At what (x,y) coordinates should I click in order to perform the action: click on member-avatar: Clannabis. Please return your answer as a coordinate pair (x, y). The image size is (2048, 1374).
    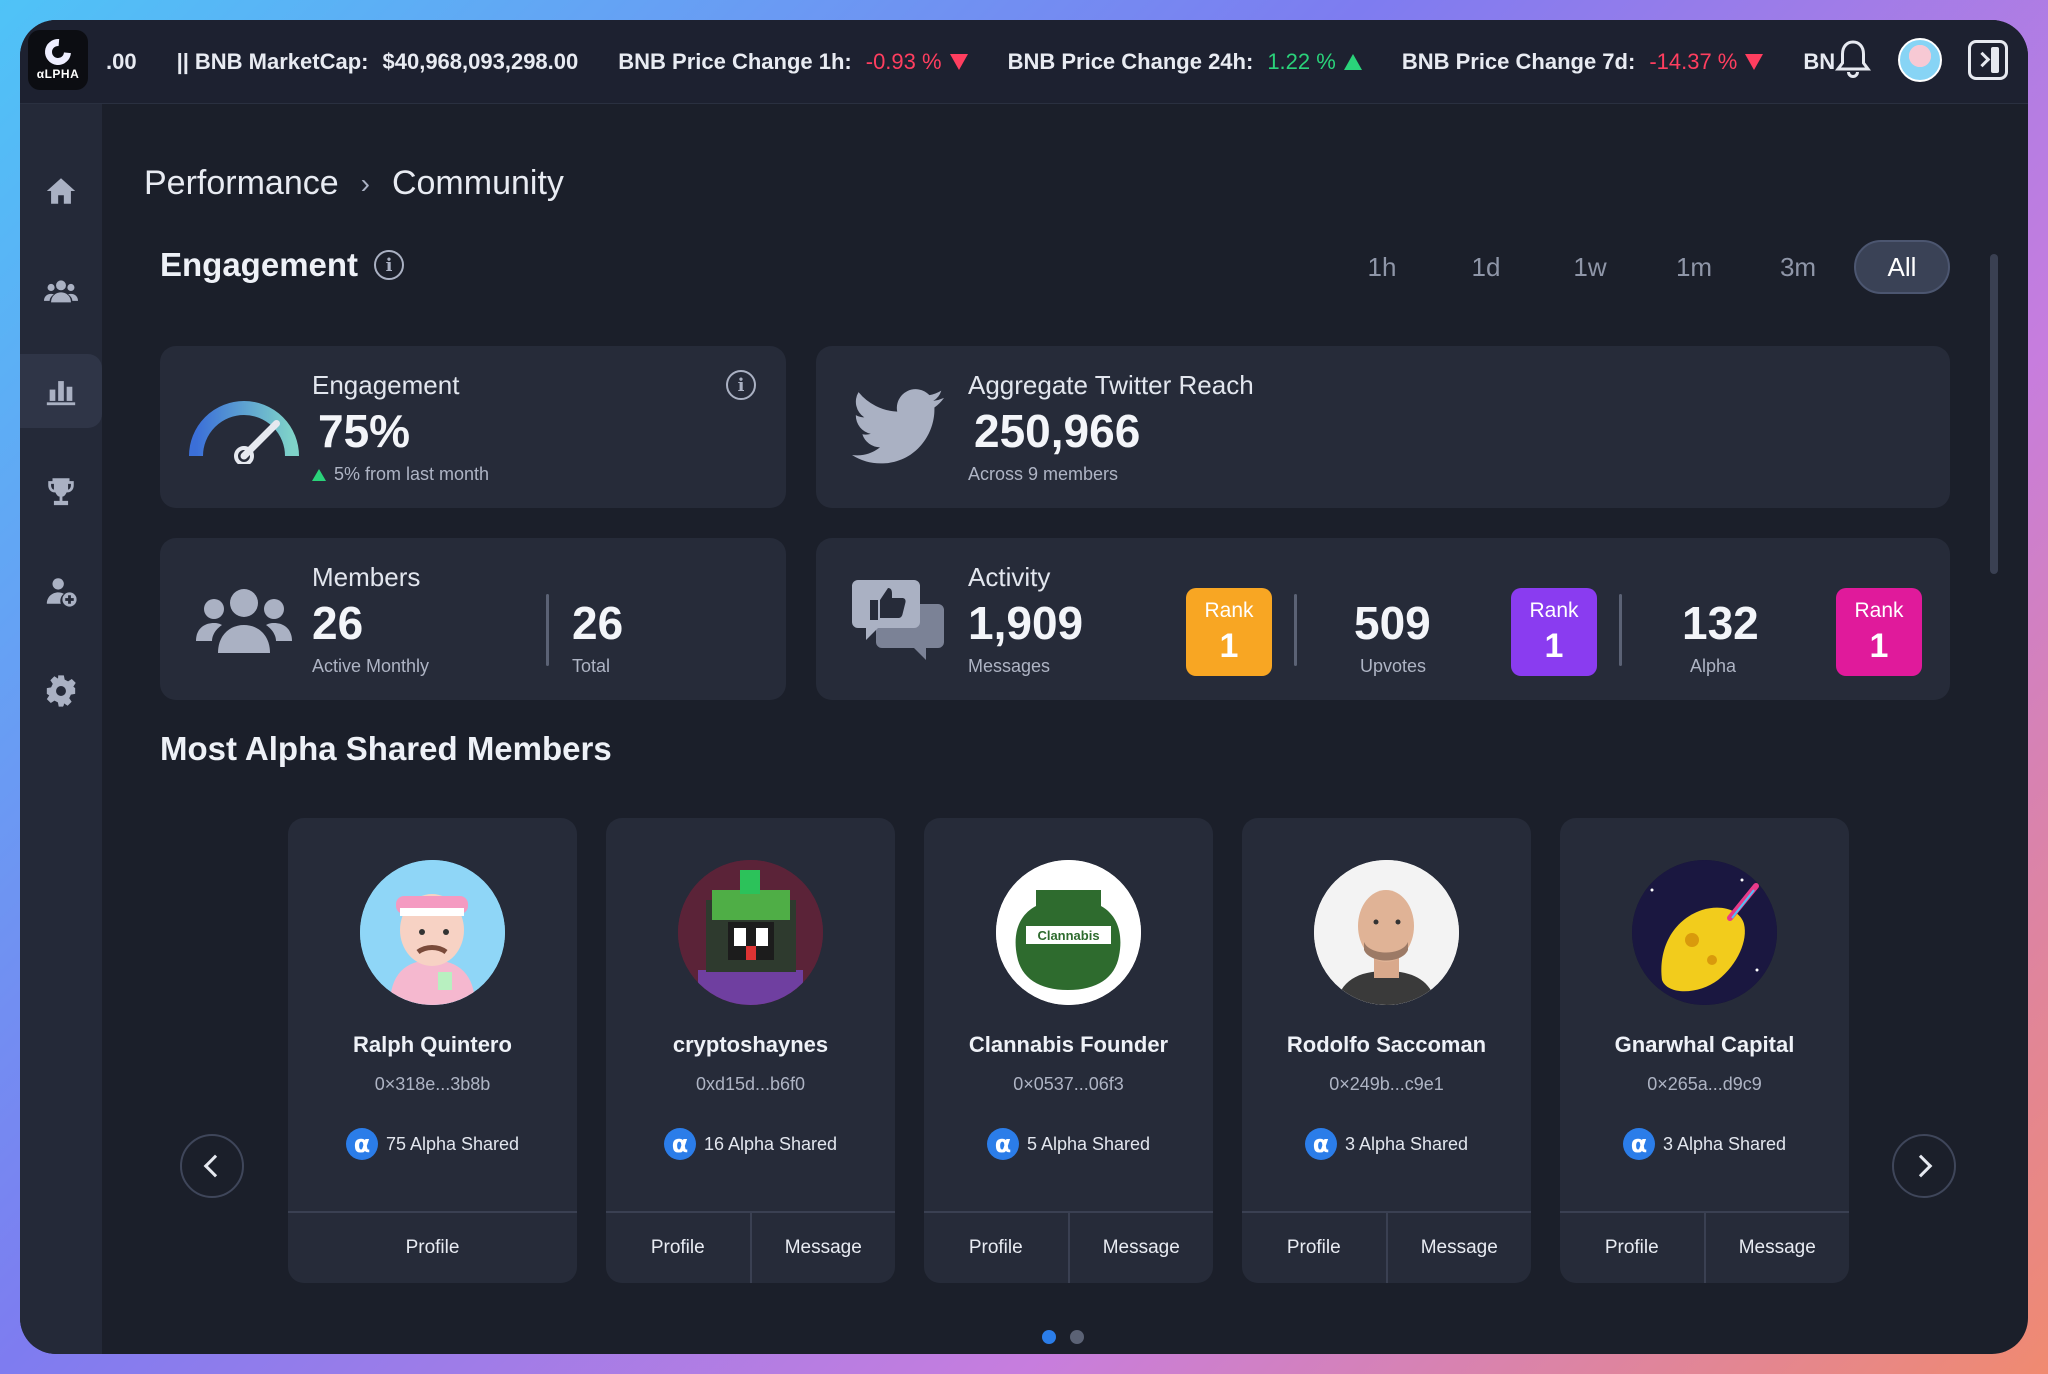
    Looking at the image, I should click on (1068, 932).